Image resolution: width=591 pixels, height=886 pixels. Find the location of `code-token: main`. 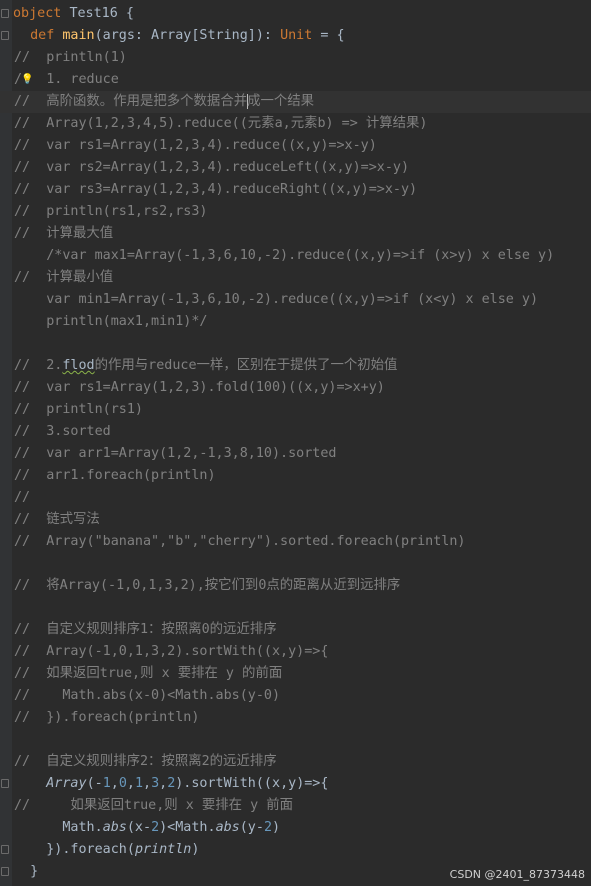

code-token: main is located at coordinates (78, 35).